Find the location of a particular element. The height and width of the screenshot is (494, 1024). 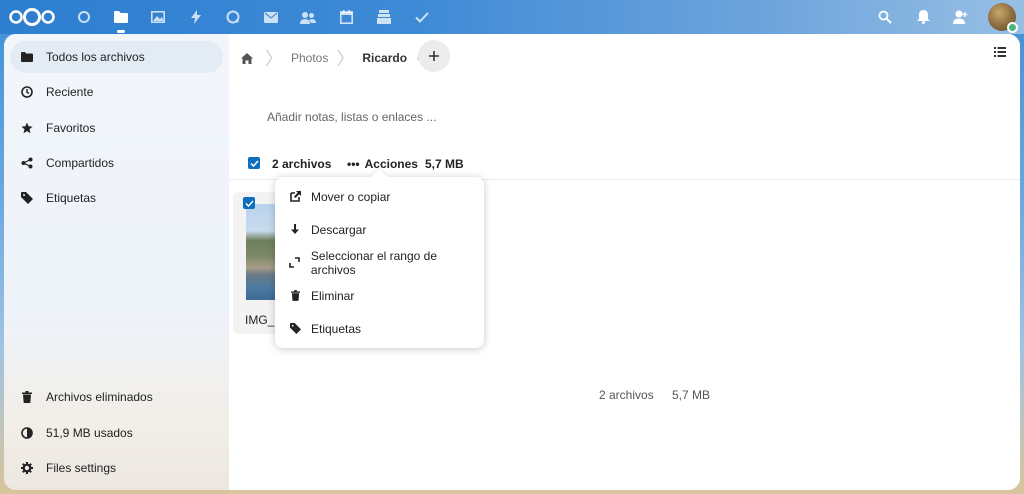

sidebar-item-label: Etiquetas is located at coordinates (71, 198).